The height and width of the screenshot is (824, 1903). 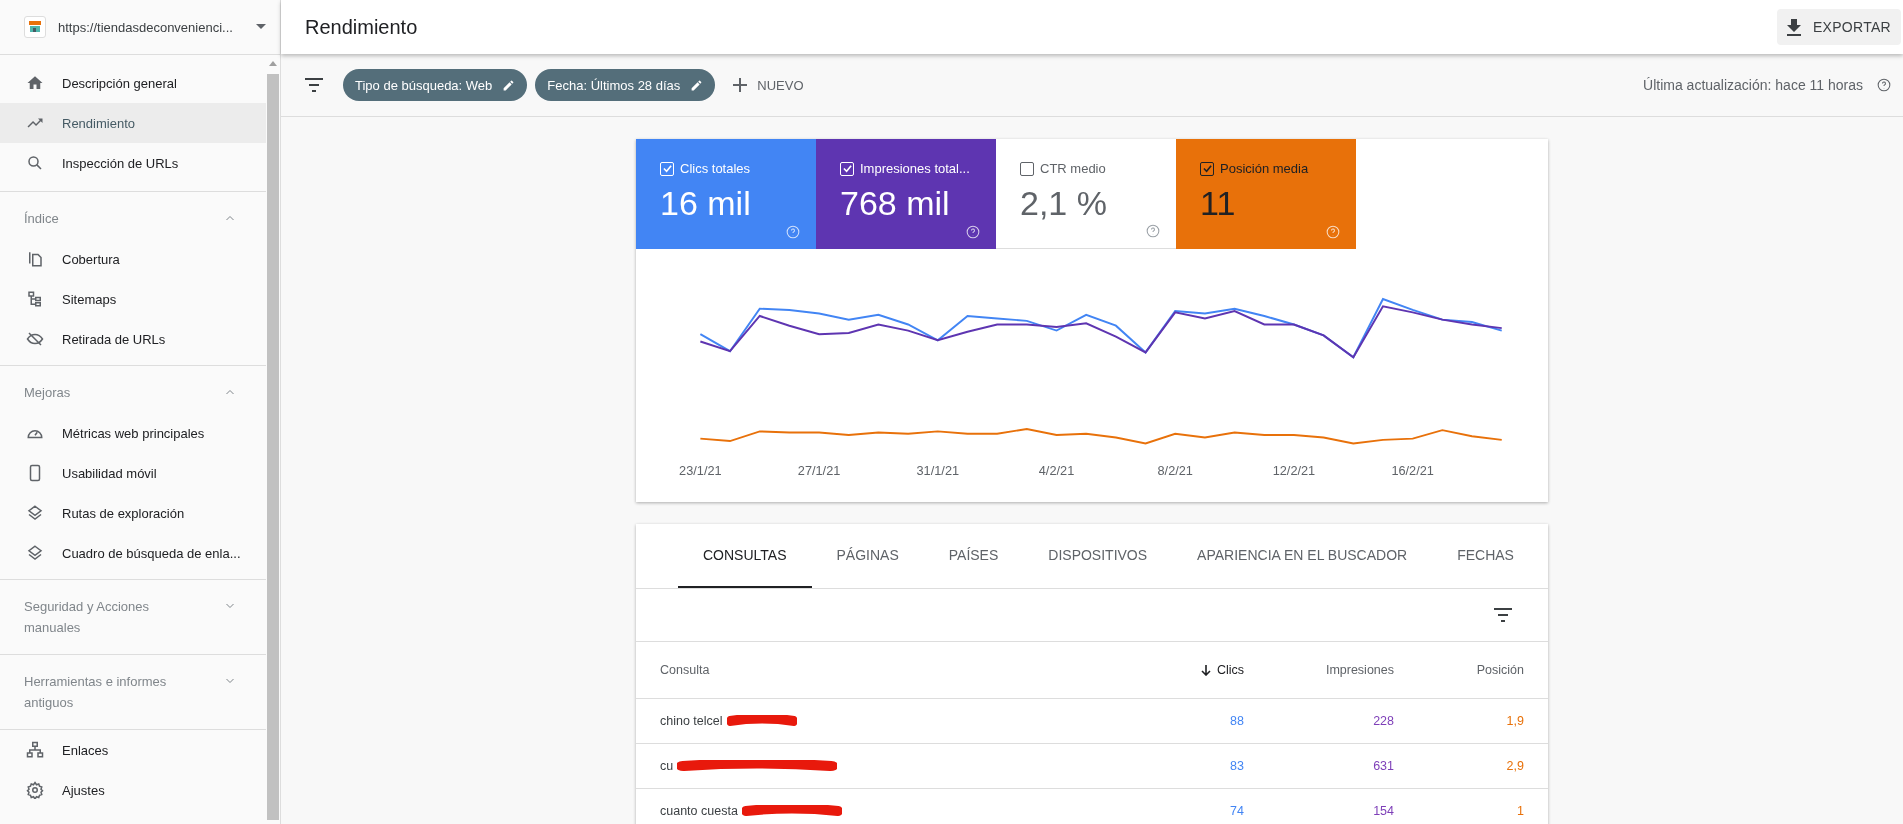 What do you see at coordinates (133, 259) in the screenshot?
I see `nav-item: Cobertura` at bounding box center [133, 259].